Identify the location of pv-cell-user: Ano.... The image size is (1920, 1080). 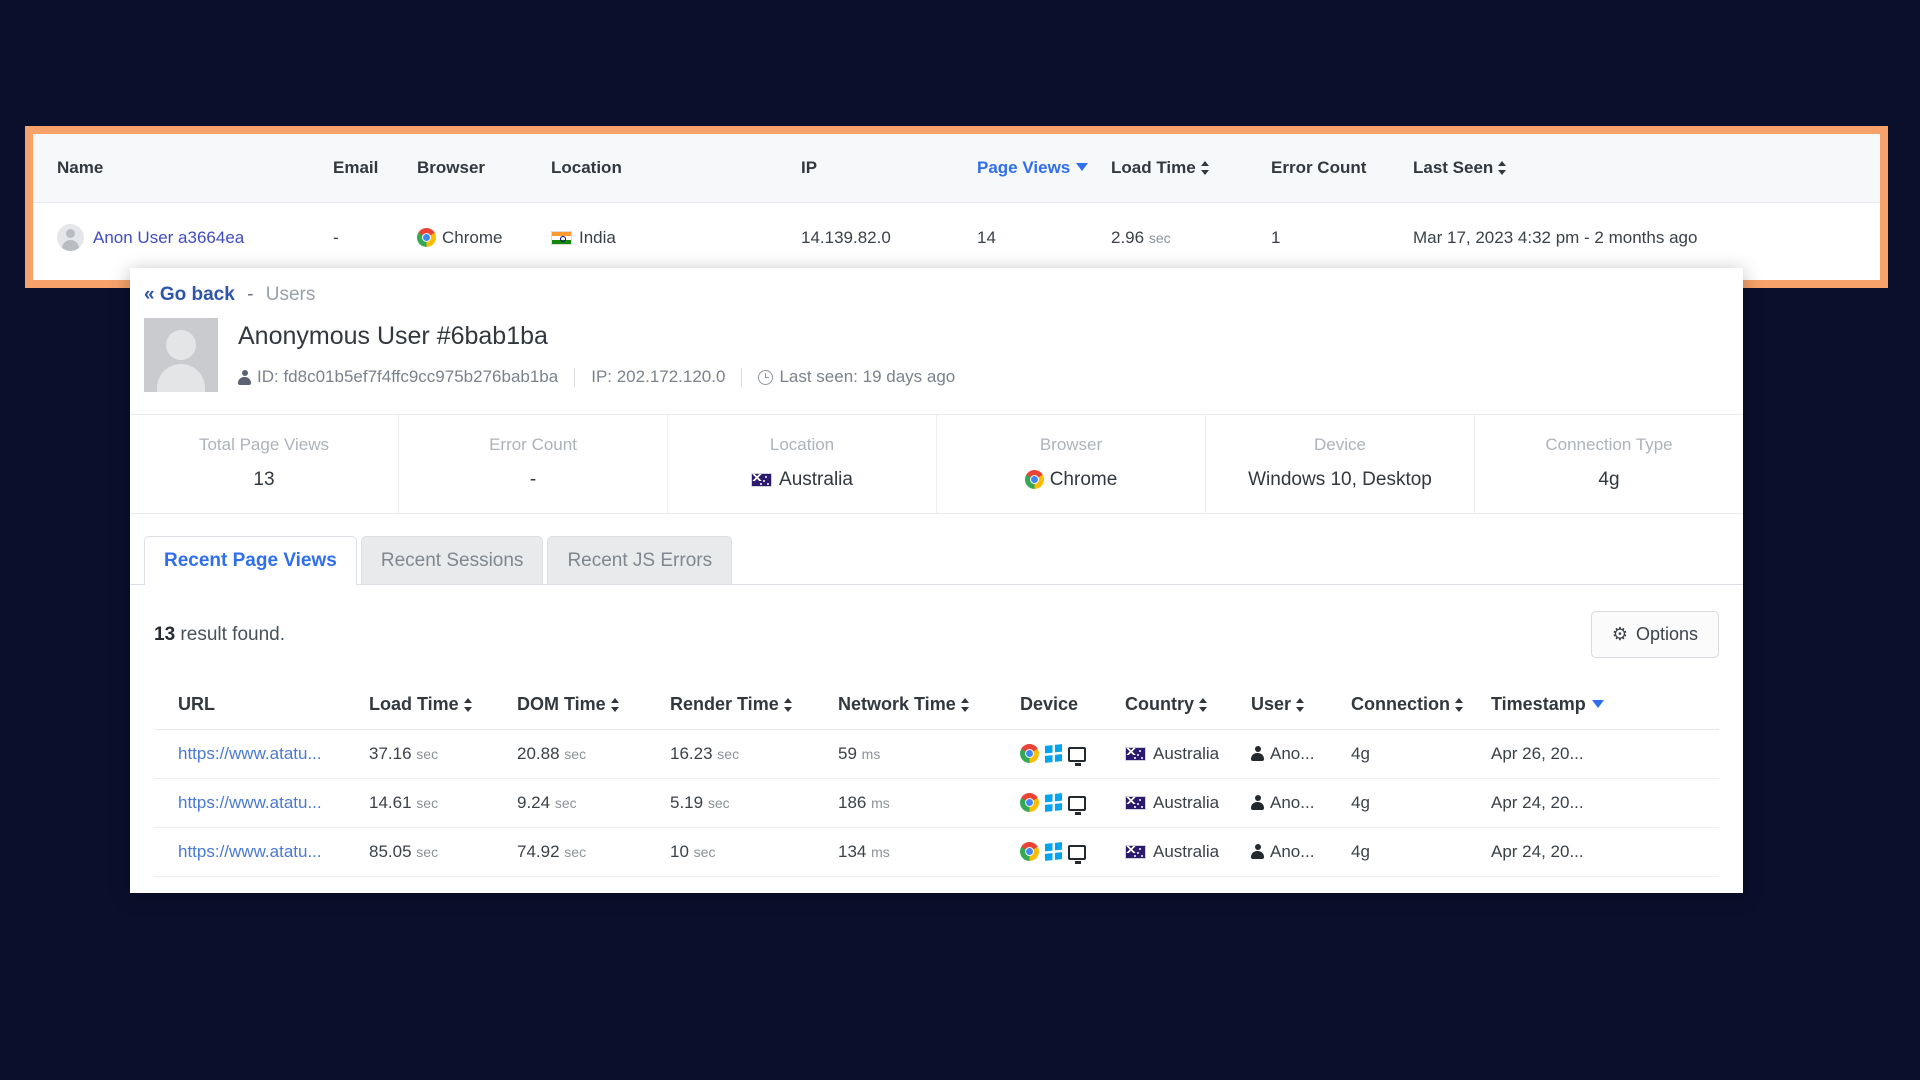
(1301, 852).